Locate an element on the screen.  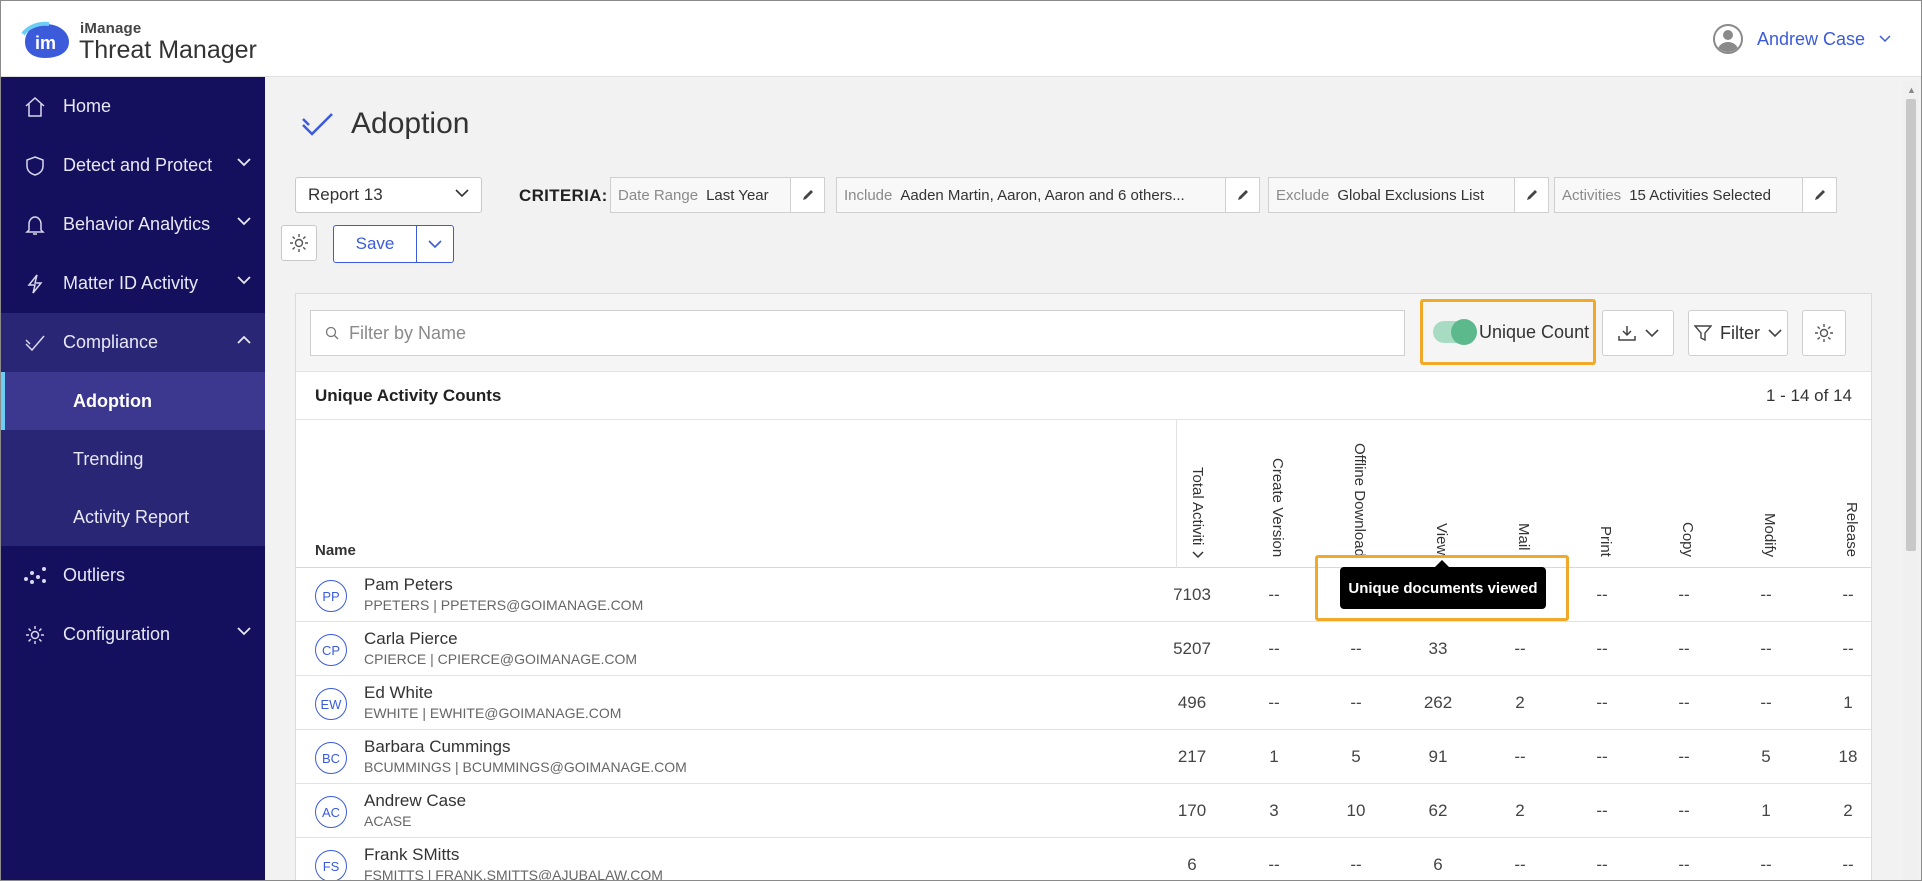
cell-print: -- is located at coordinates (1602, 702).